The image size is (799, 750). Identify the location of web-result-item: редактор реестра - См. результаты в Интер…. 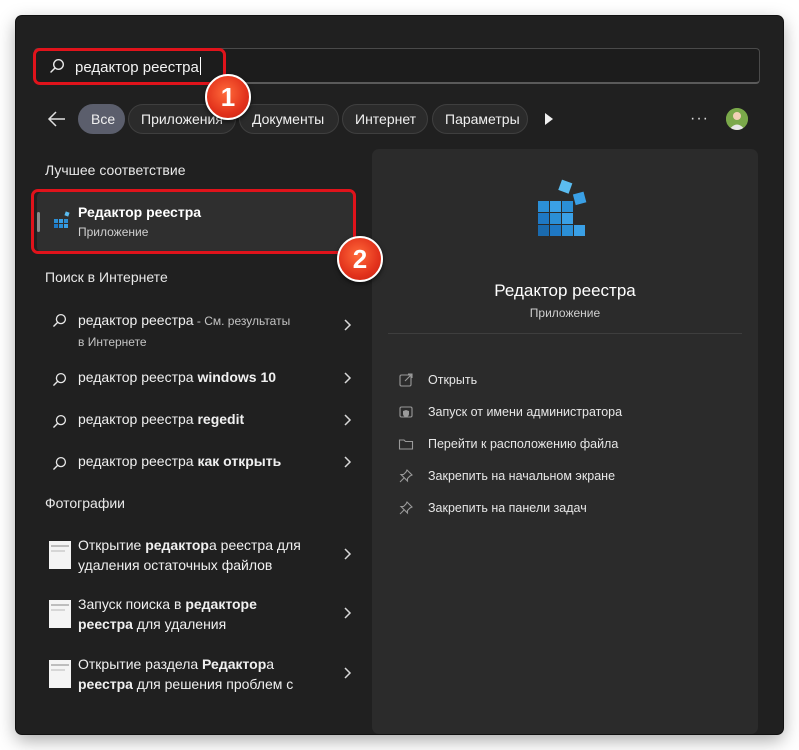
(195, 330).